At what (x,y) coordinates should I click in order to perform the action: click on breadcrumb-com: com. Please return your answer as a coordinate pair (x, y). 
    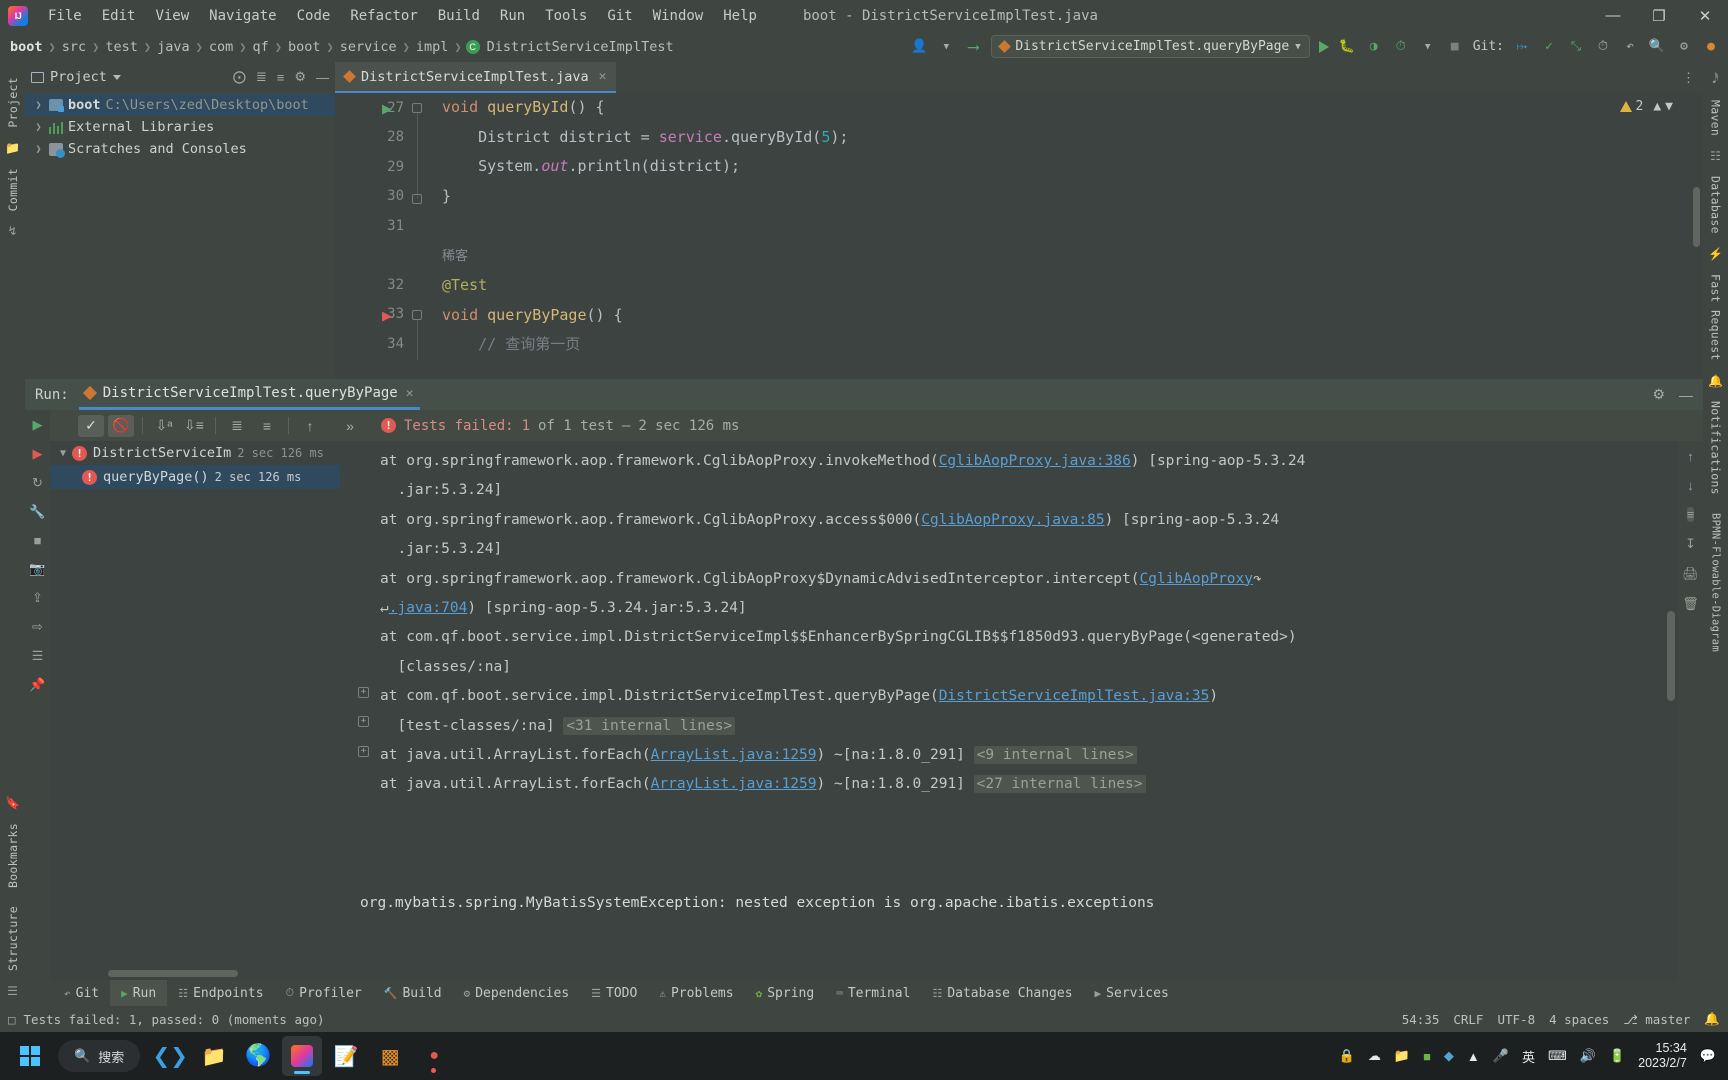
    Looking at the image, I should click on (221, 47).